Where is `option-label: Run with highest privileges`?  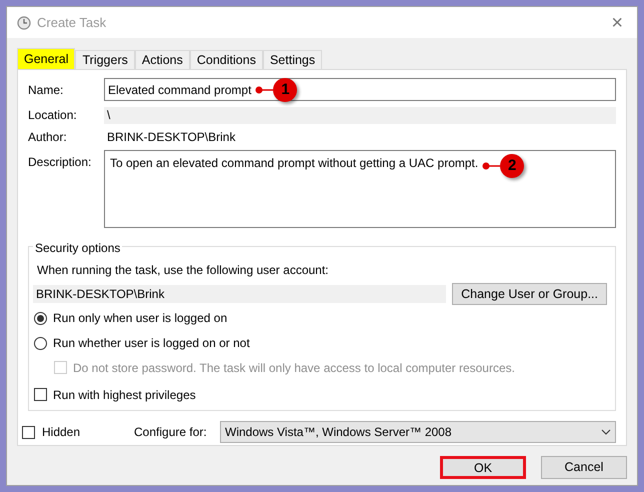 option-label: Run with highest privileges is located at coordinates (124, 395).